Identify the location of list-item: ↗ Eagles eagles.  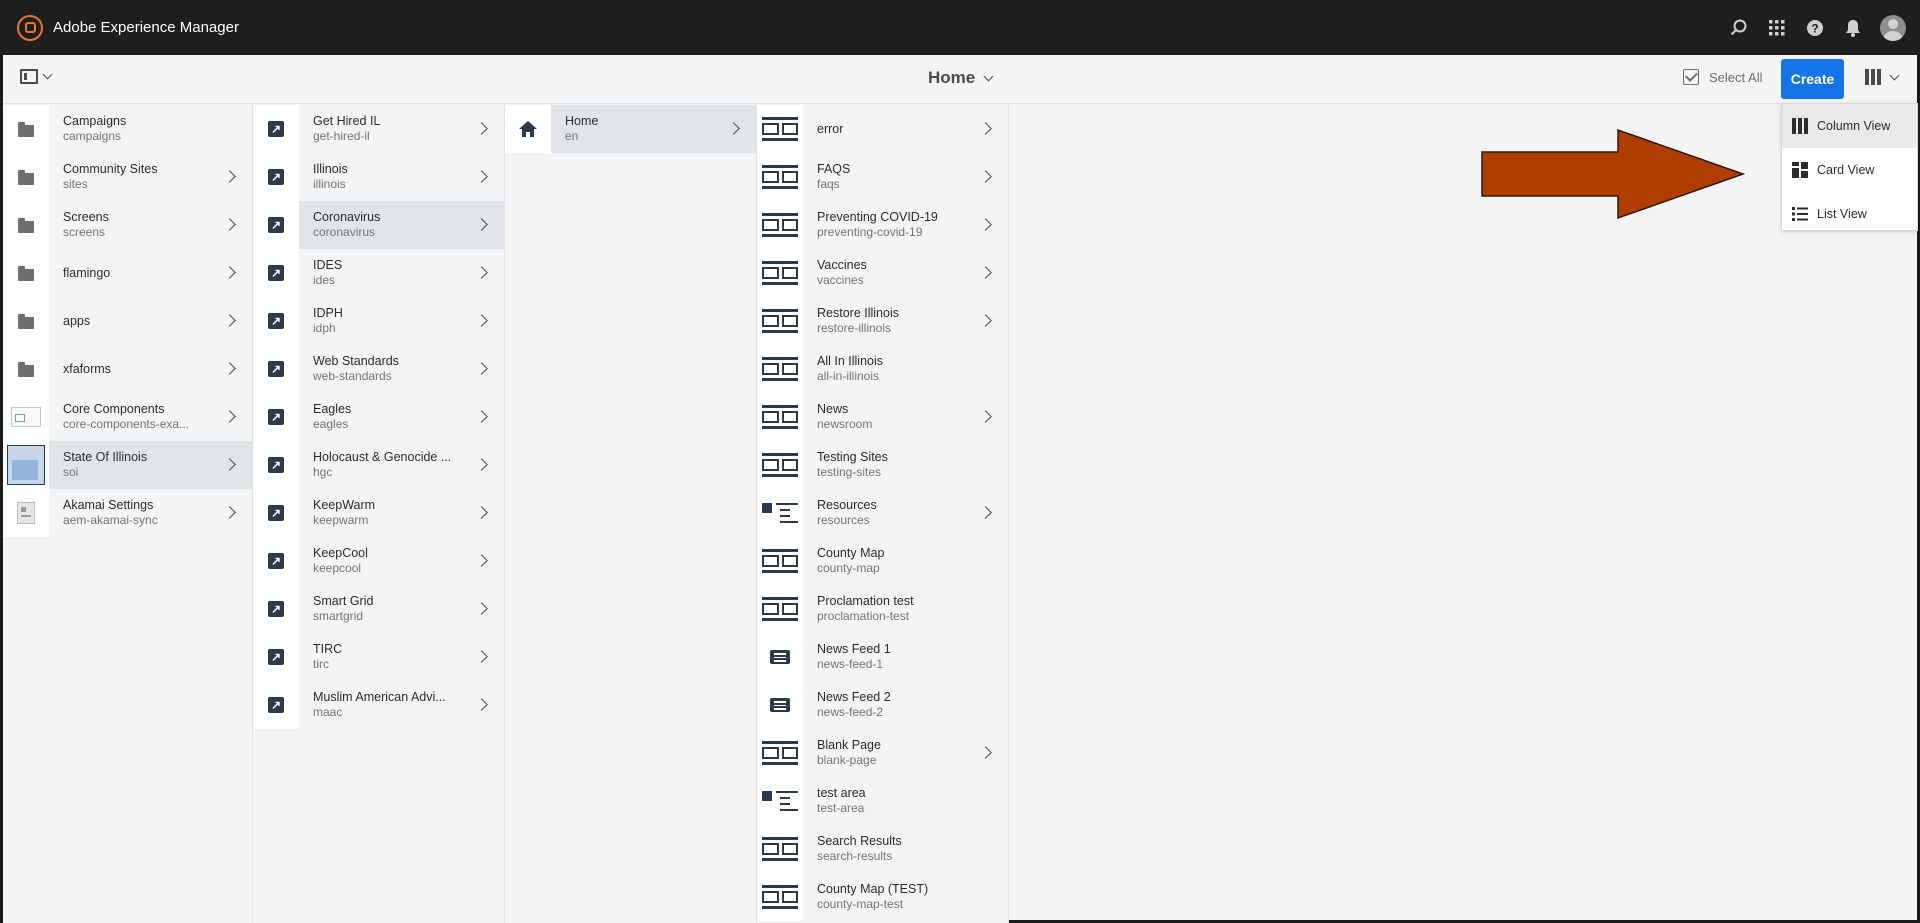
(378, 417).